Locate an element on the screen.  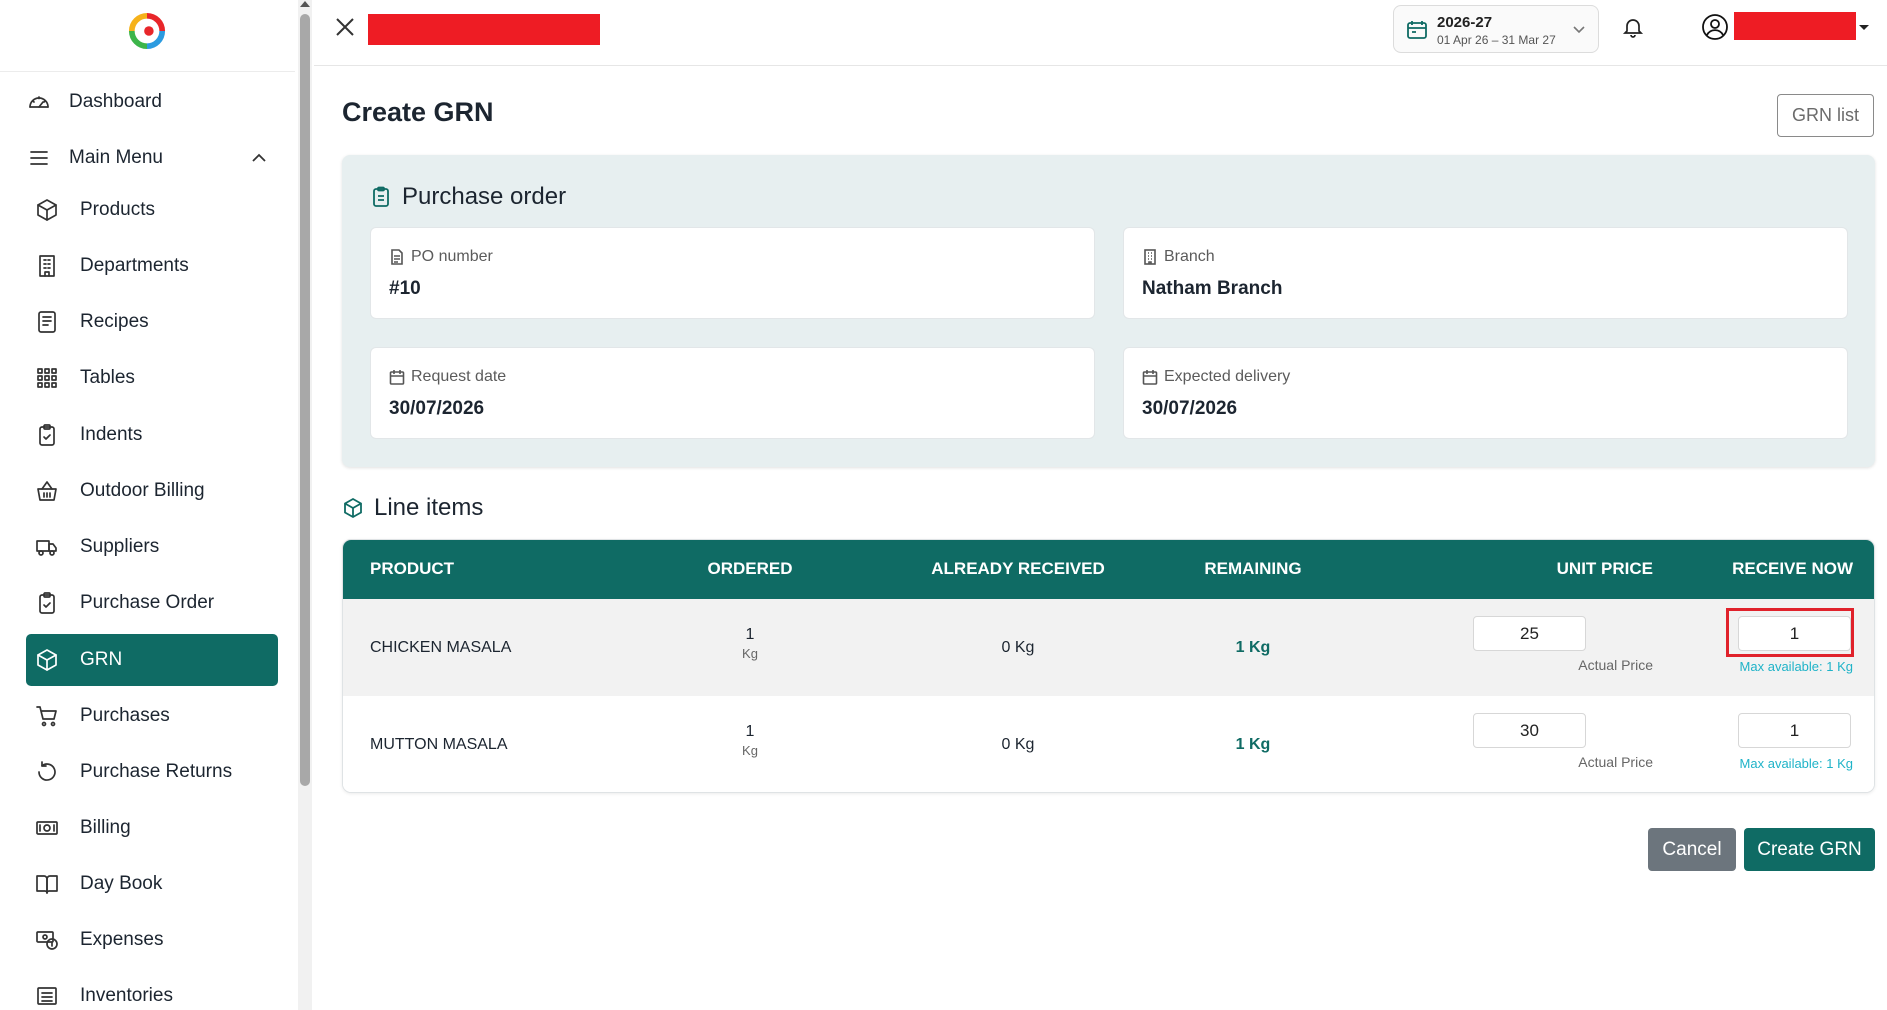
basket-icon is located at coordinates (47, 491).